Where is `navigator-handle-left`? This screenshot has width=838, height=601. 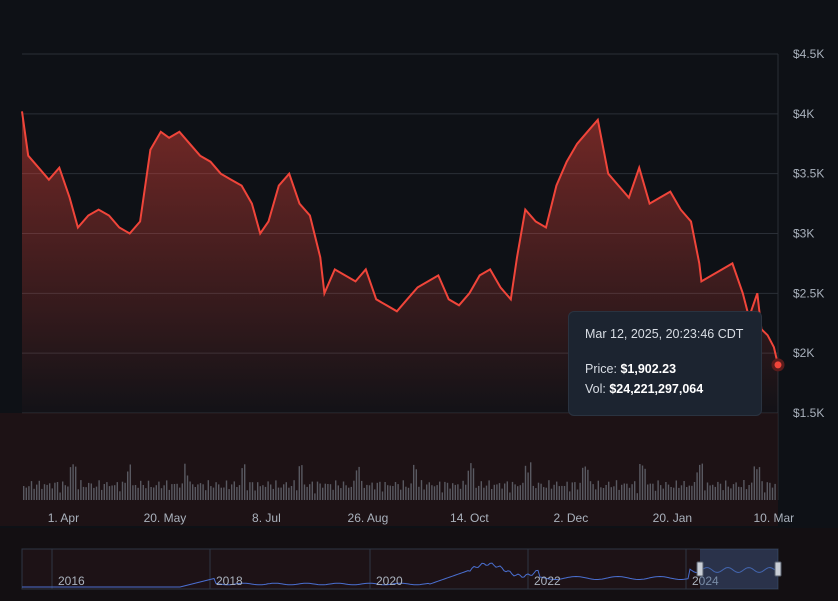
navigator-handle-left is located at coordinates (700, 569).